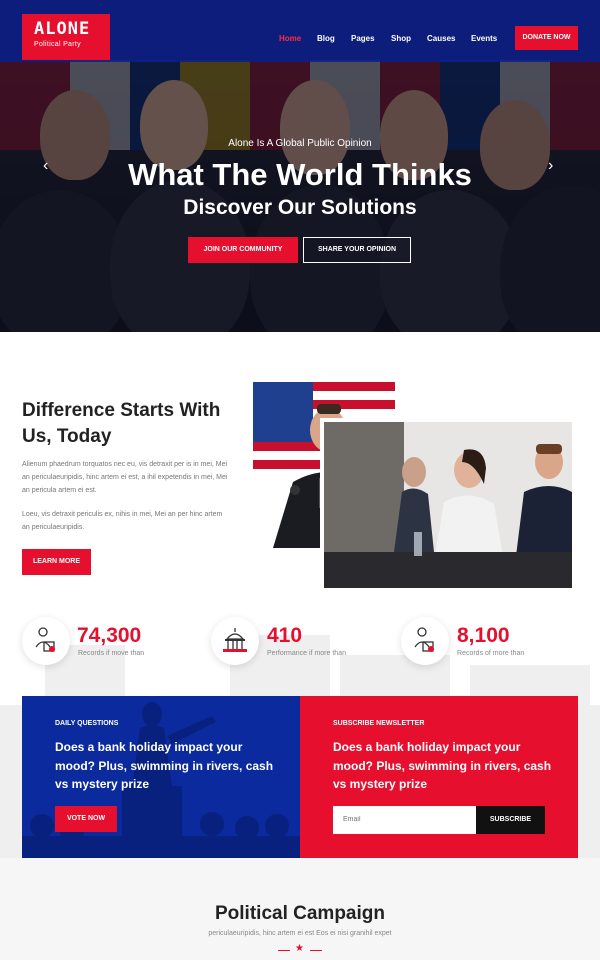  I want to click on nav-item-causes: Causes, so click(441, 38).